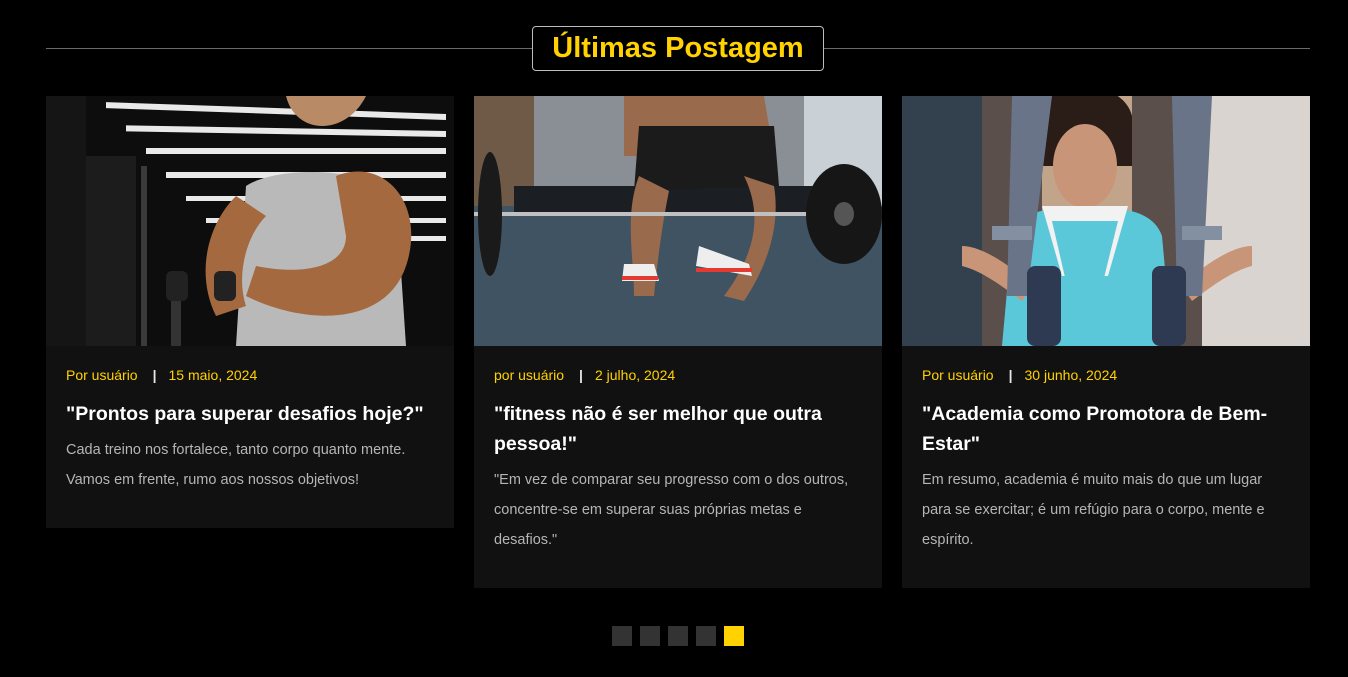  Describe the element at coordinates (213, 375) in the screenshot. I see `post-date: 15 maio, 2024` at that location.